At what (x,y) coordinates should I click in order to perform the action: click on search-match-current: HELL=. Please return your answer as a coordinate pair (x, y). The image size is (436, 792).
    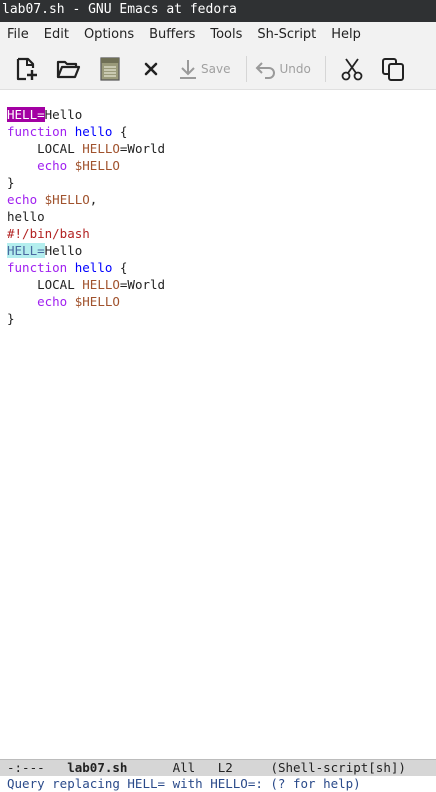
    Looking at the image, I should click on (26, 114).